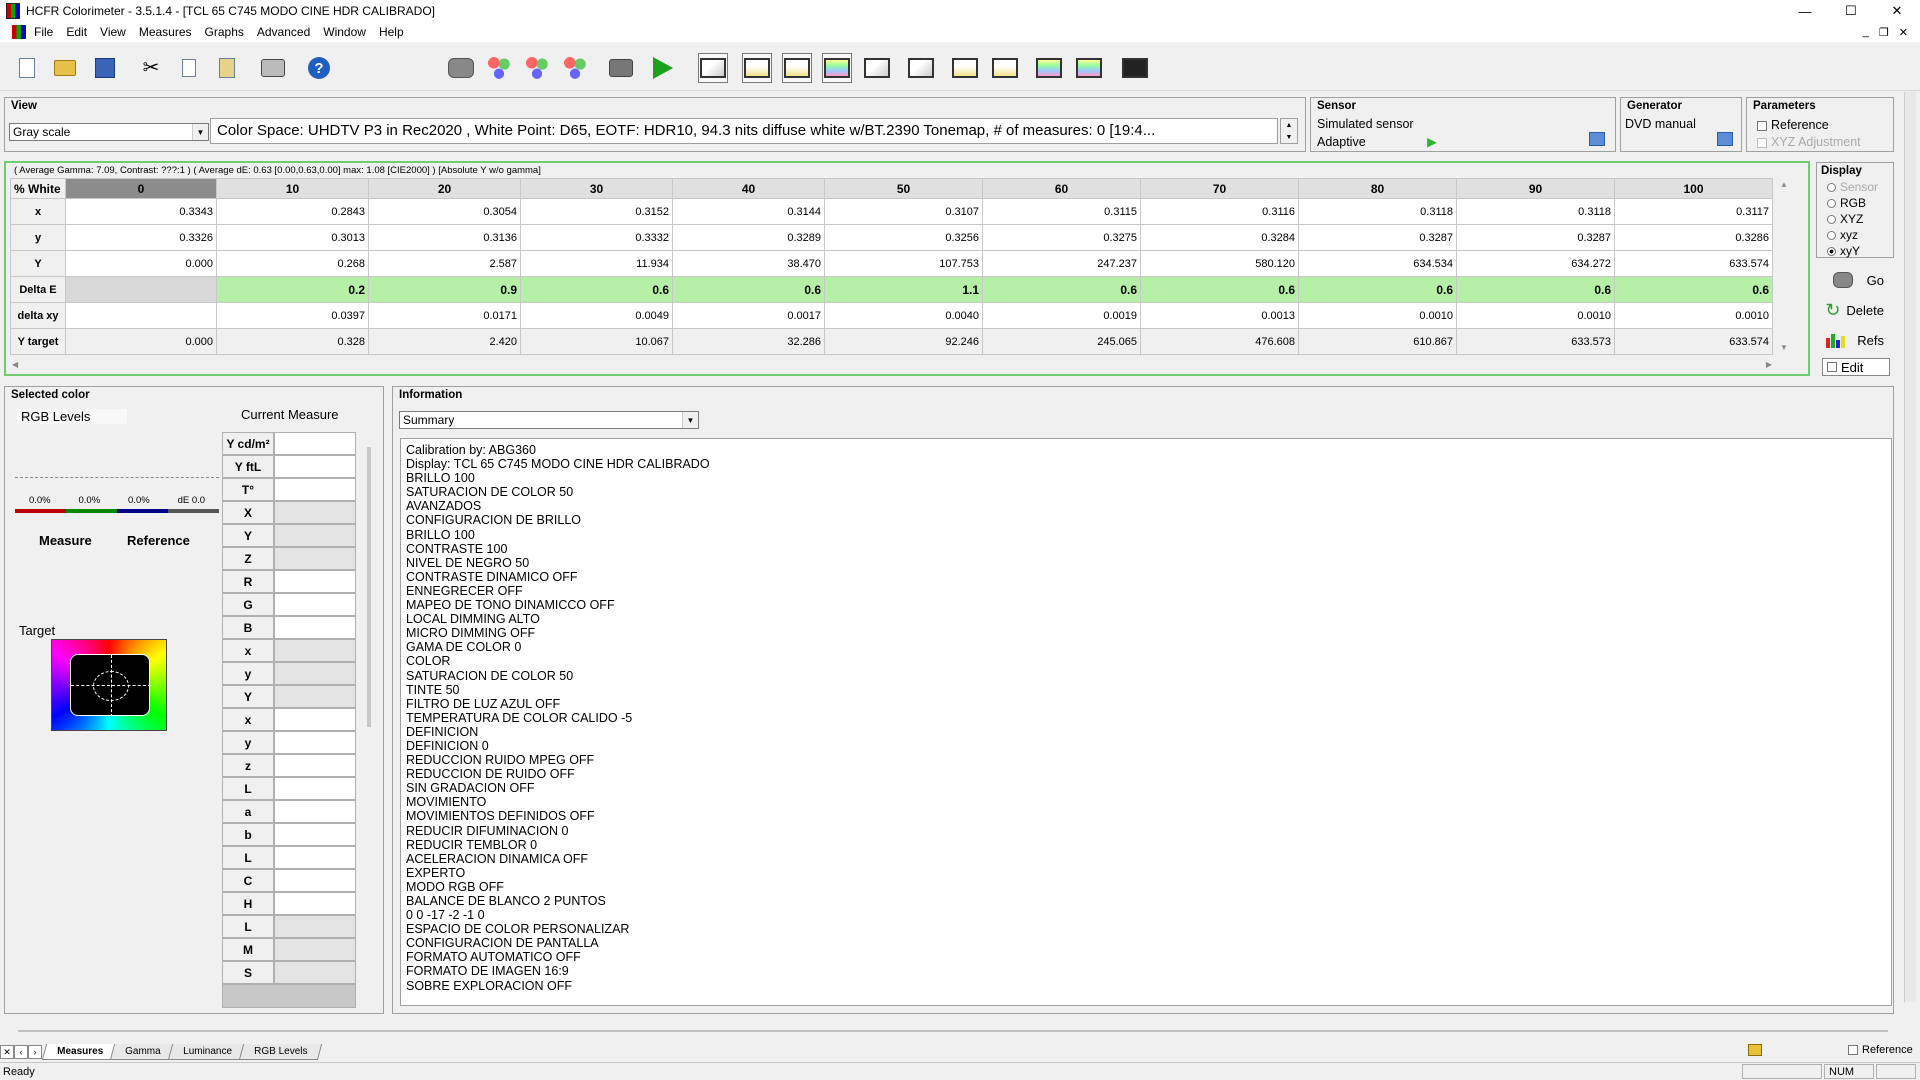 This screenshot has width=1920, height=1080. I want to click on grid-cell: 0.3136, so click(444, 237).